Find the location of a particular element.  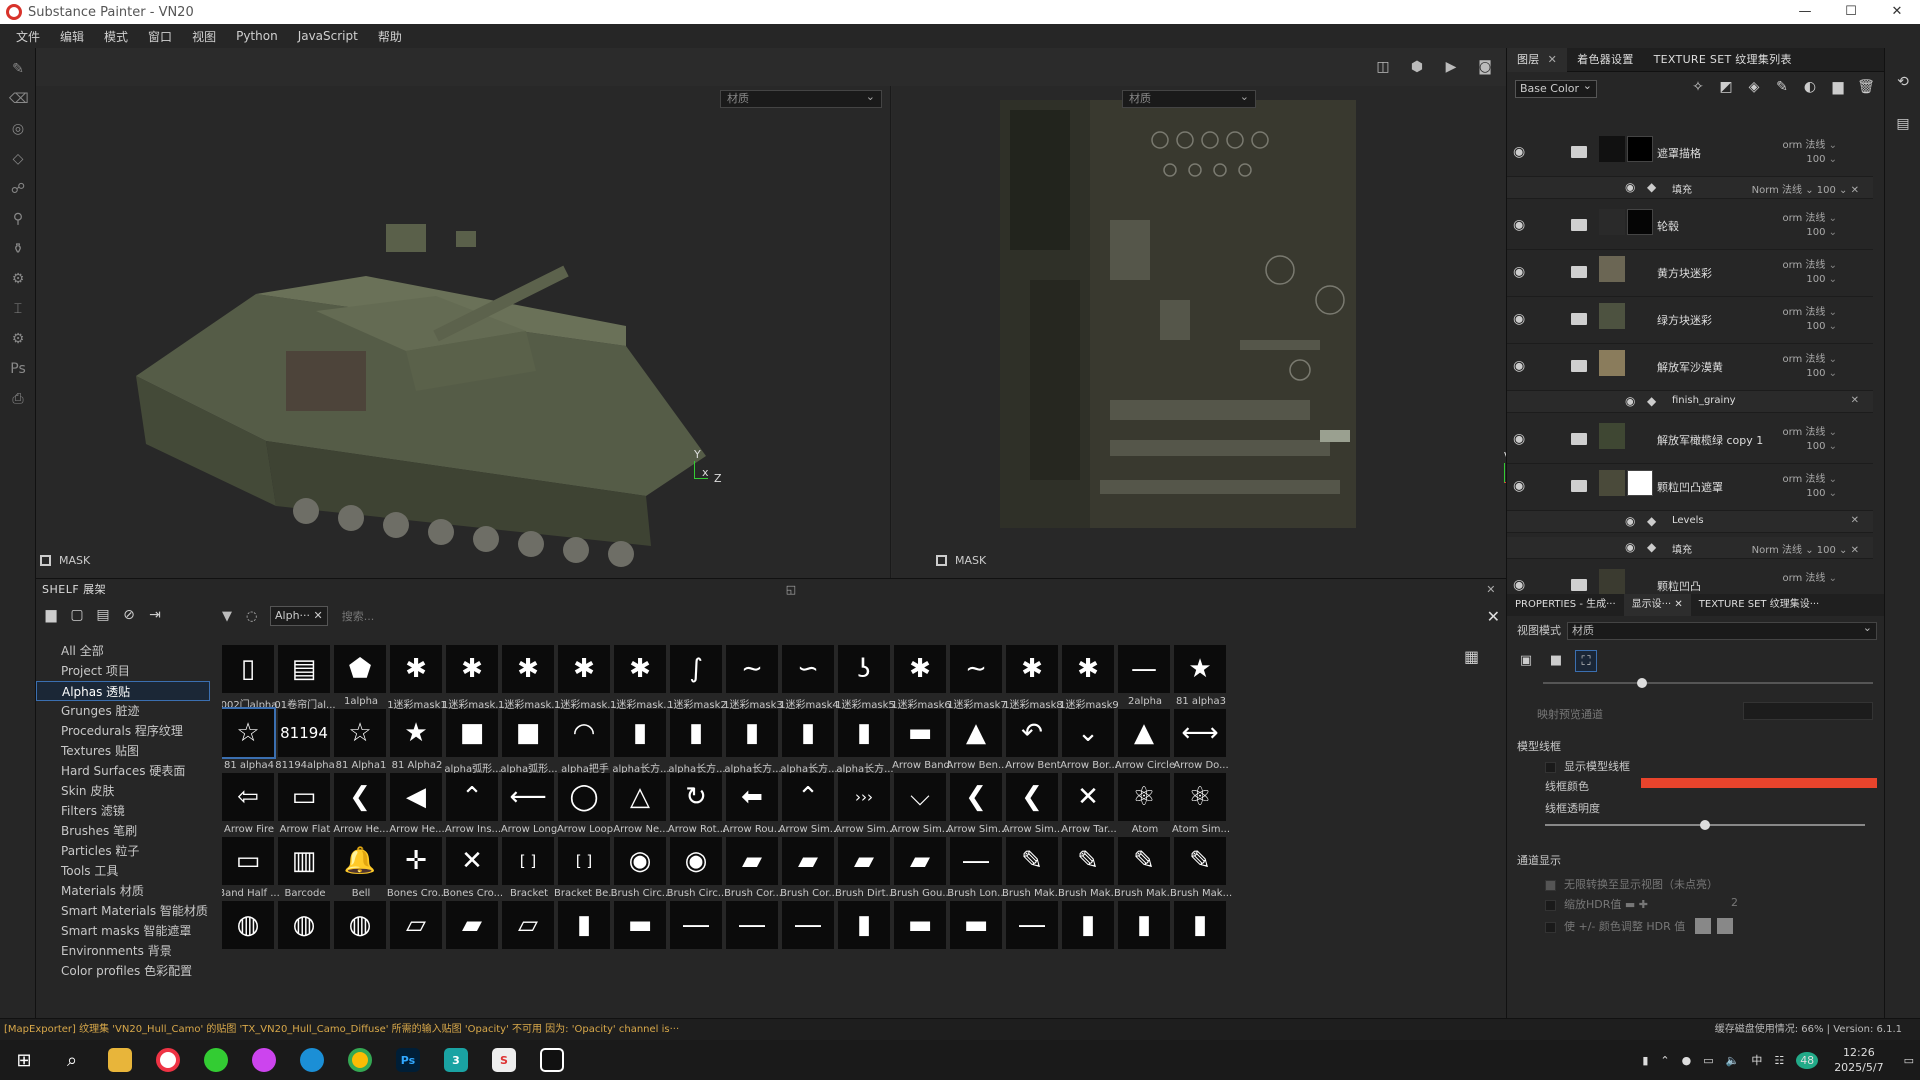

tab-layers-close: ✕ is located at coordinates (1553, 59).